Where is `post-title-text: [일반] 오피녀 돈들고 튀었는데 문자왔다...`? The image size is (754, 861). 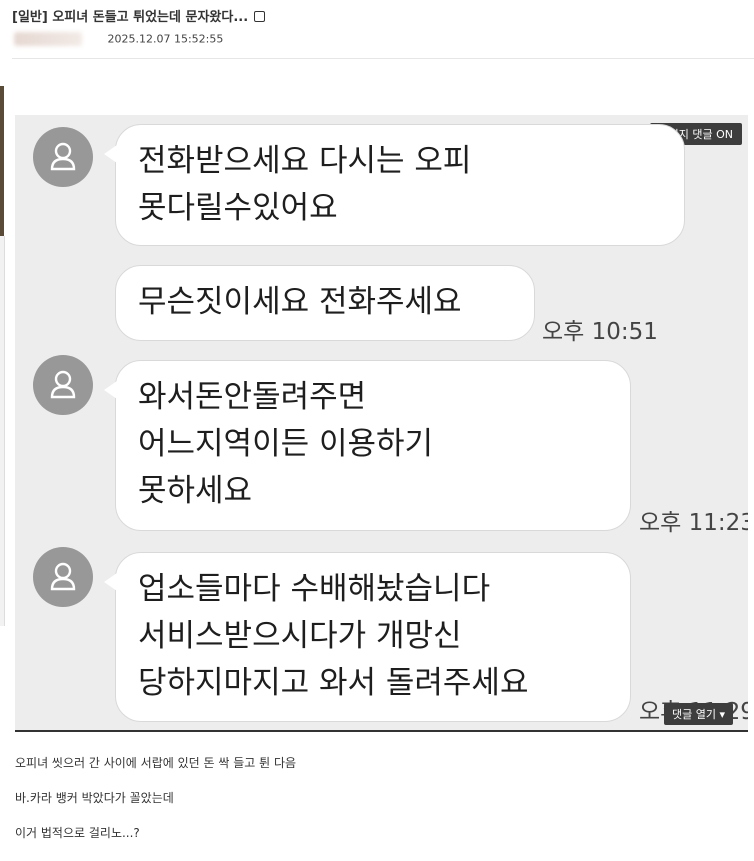
post-title-text: [일반] 오피녀 돈들고 튀었는데 문자왔다... is located at coordinates (130, 17).